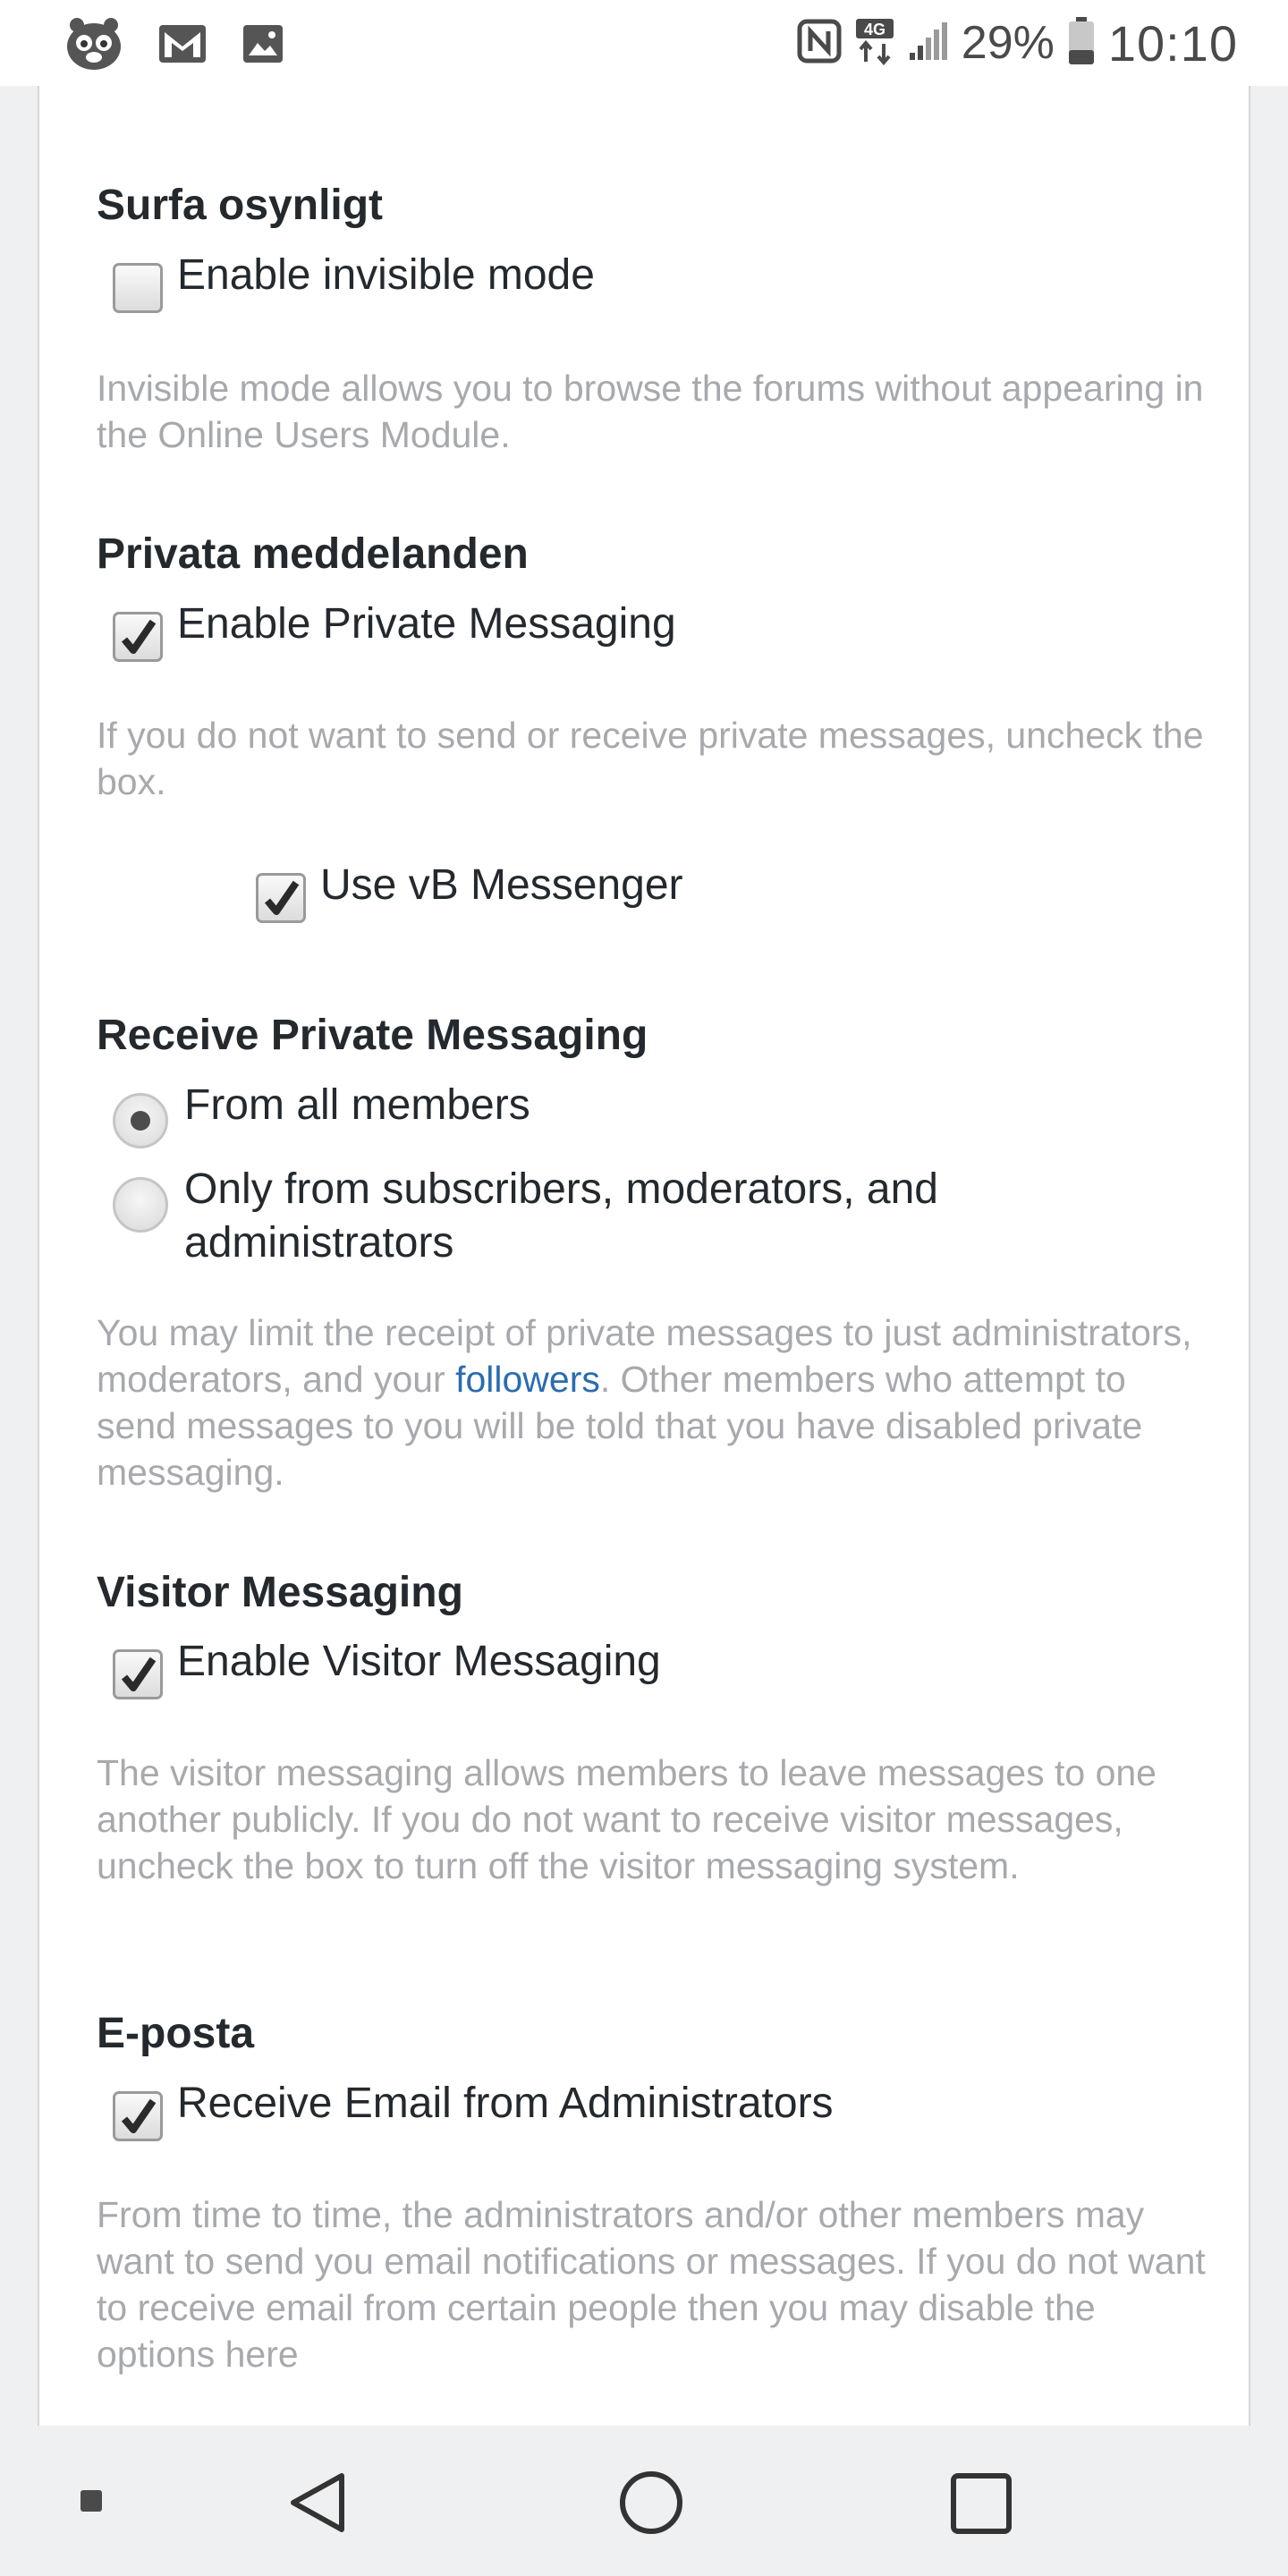  Describe the element at coordinates (372, 1035) in the screenshot. I see `section-title-receive-pm: Receive Private Messaging` at that location.